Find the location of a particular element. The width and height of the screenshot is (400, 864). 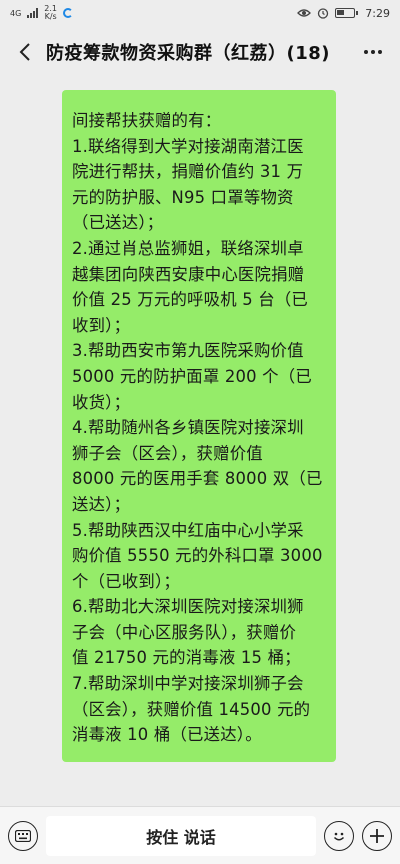

emoji-button is located at coordinates (339, 835).